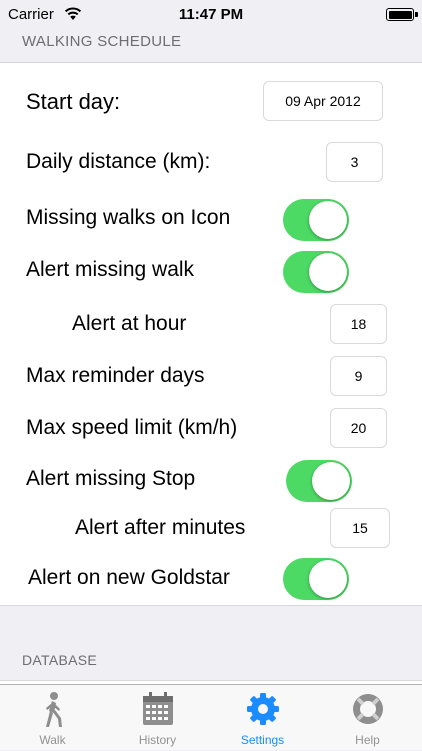  I want to click on tab-history-label: History, so click(157, 740).